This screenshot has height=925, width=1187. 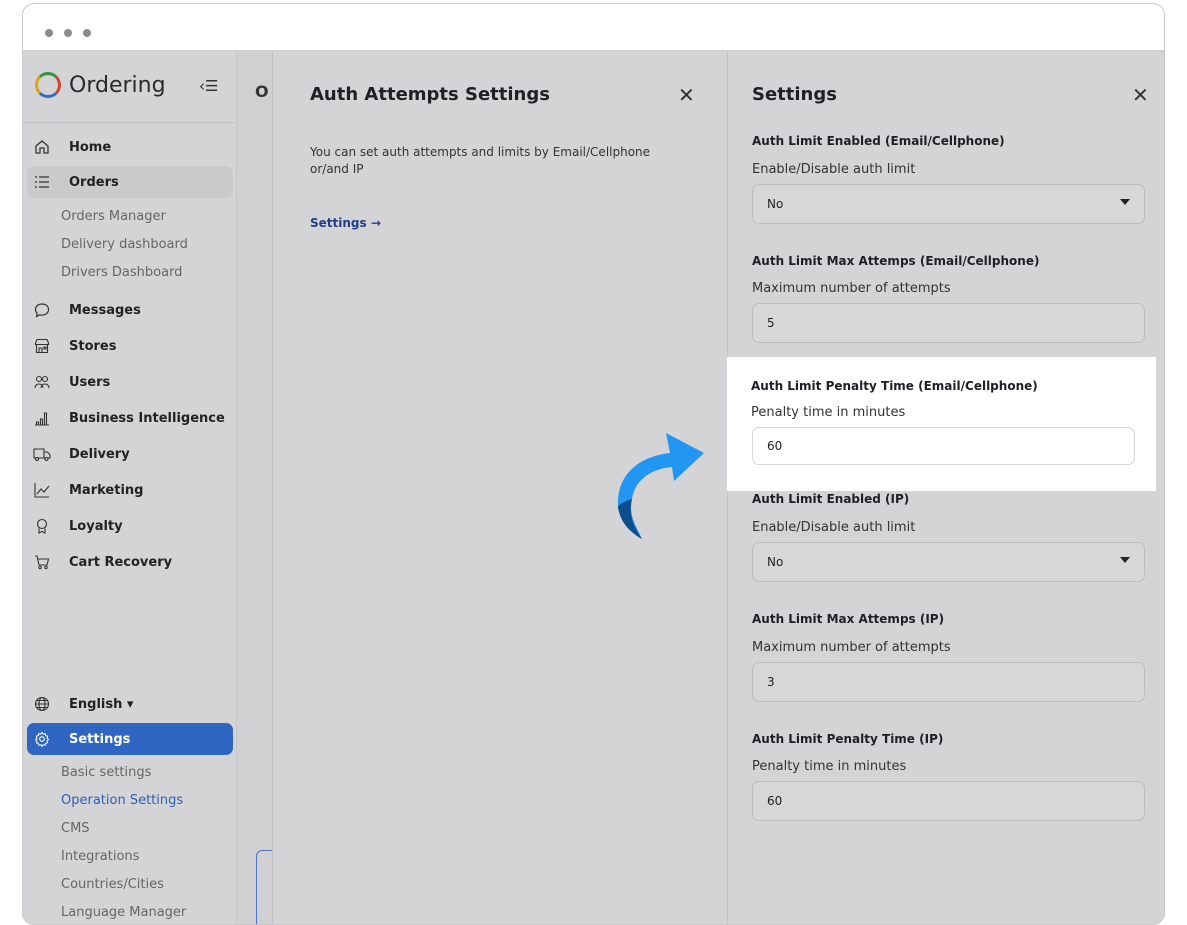 I want to click on sidebar-subitem-cms: CMS, so click(x=75, y=828).